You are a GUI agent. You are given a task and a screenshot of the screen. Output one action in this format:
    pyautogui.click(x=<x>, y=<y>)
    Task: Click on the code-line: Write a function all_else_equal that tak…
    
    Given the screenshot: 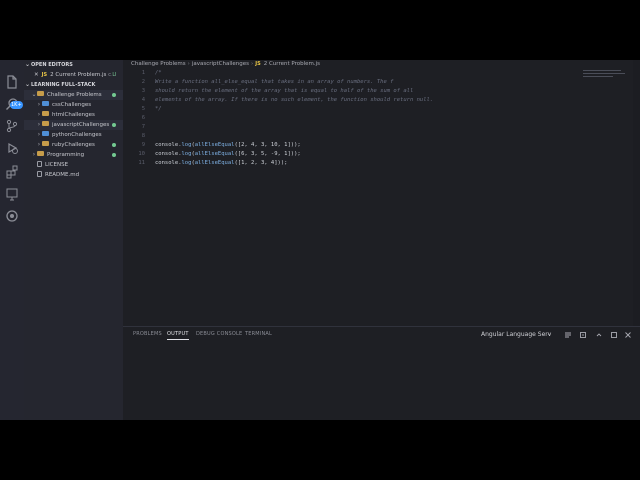 What is the action you would take?
    pyautogui.click(x=274, y=82)
    